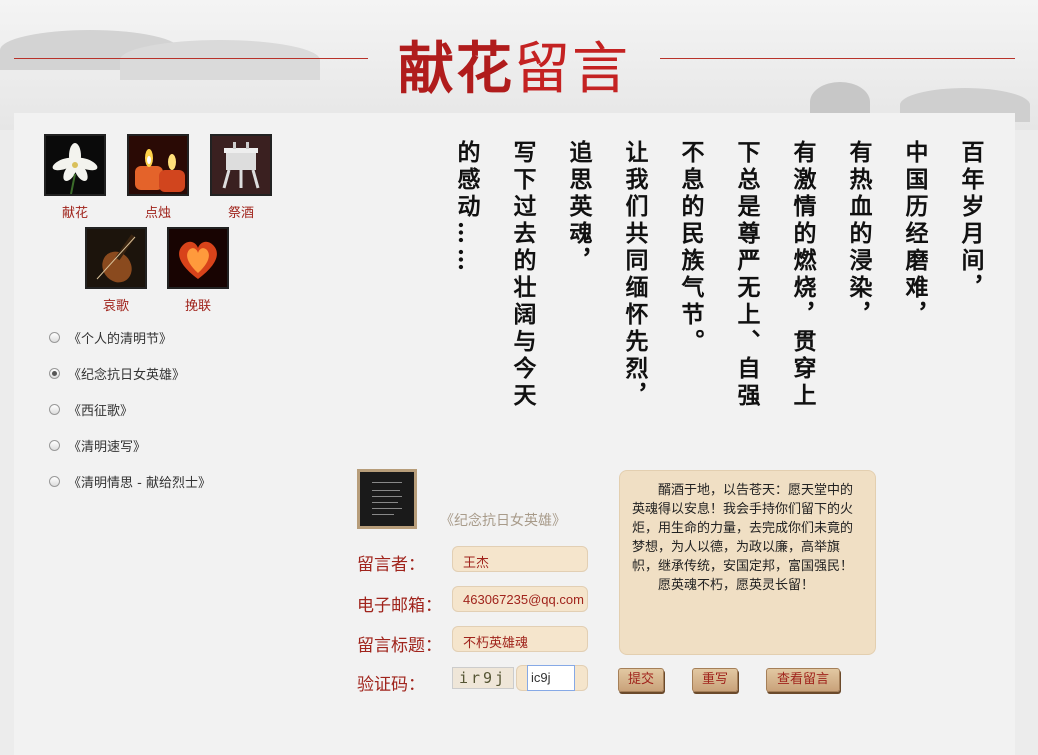 The height and width of the screenshot is (755, 1038). I want to click on heart-candle-icon, so click(198, 258).